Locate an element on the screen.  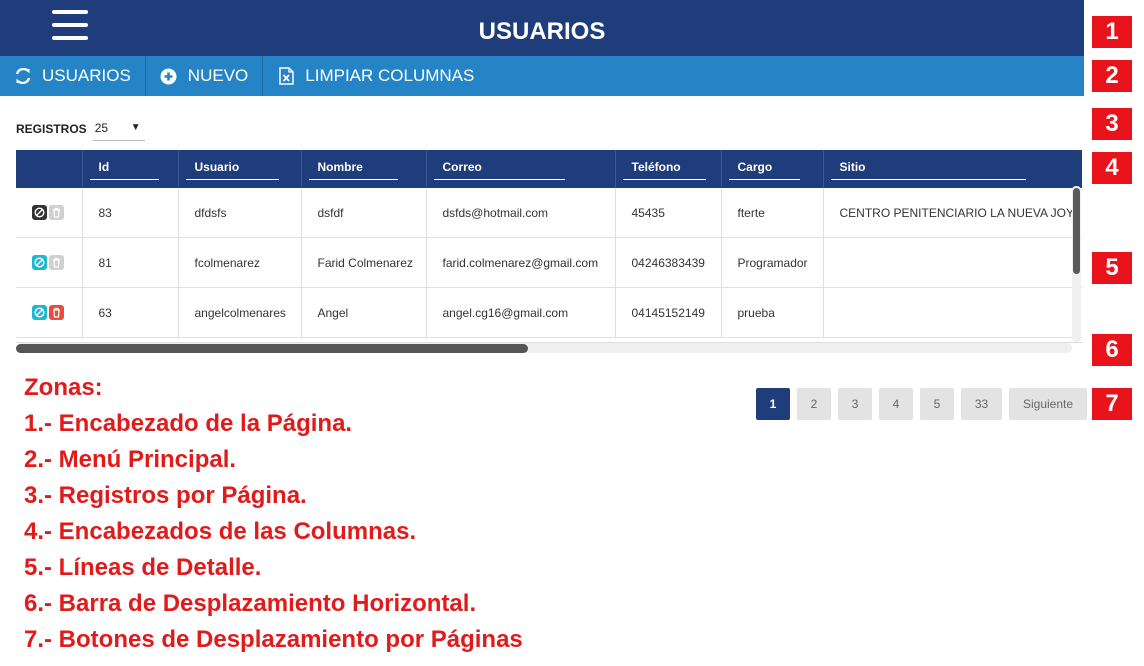
menu-item-limpiar-columnas: LIMPIAR COLUMNAS is located at coordinates (375, 76).